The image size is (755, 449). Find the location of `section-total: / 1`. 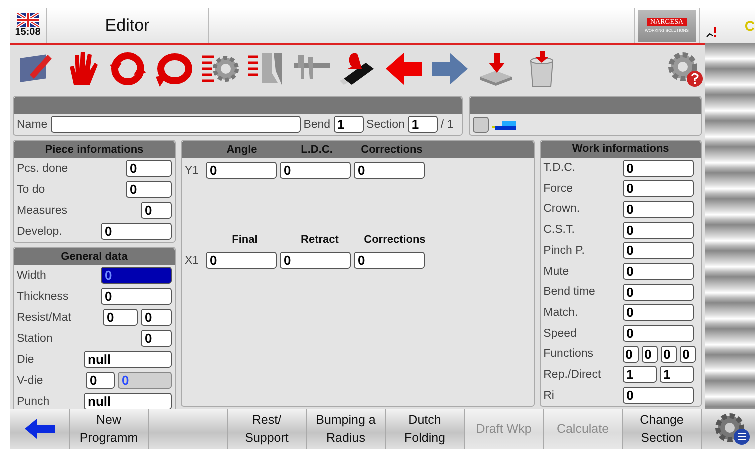

section-total: / 1 is located at coordinates (447, 124).